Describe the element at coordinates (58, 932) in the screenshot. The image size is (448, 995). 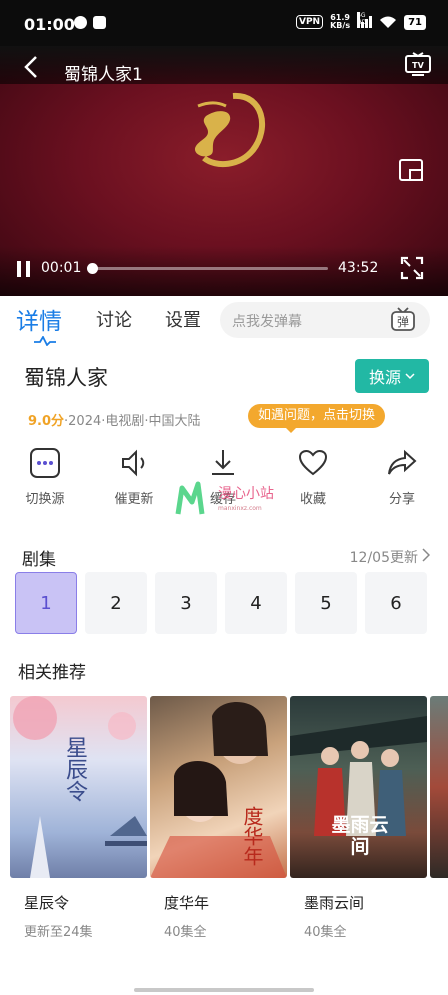
I see `recommendation-subtitle: 更新至24集` at that location.